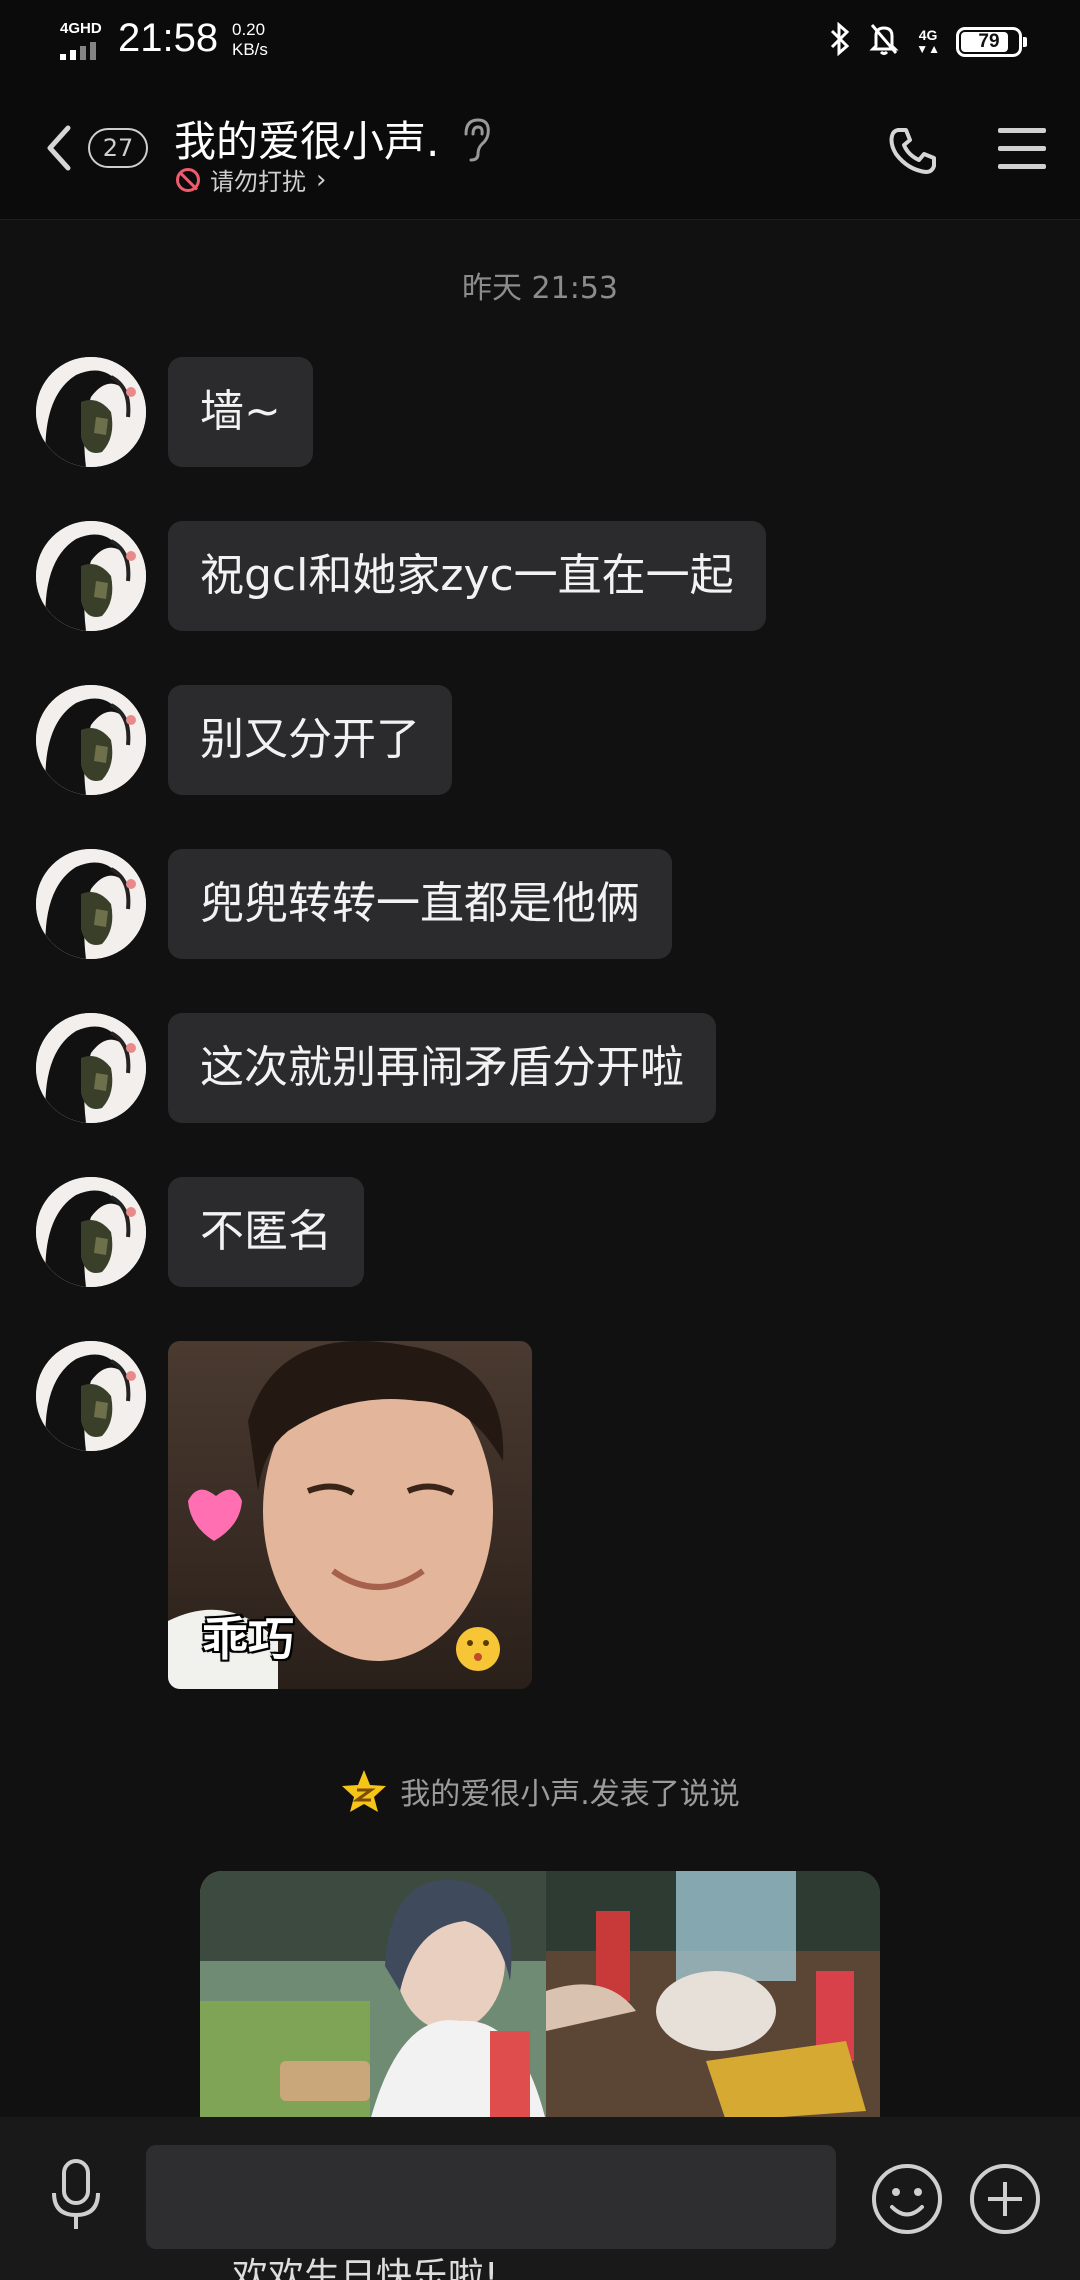 The width and height of the screenshot is (1080, 2280). What do you see at coordinates (364, 1791) in the screenshot?
I see `star-icon` at bounding box center [364, 1791].